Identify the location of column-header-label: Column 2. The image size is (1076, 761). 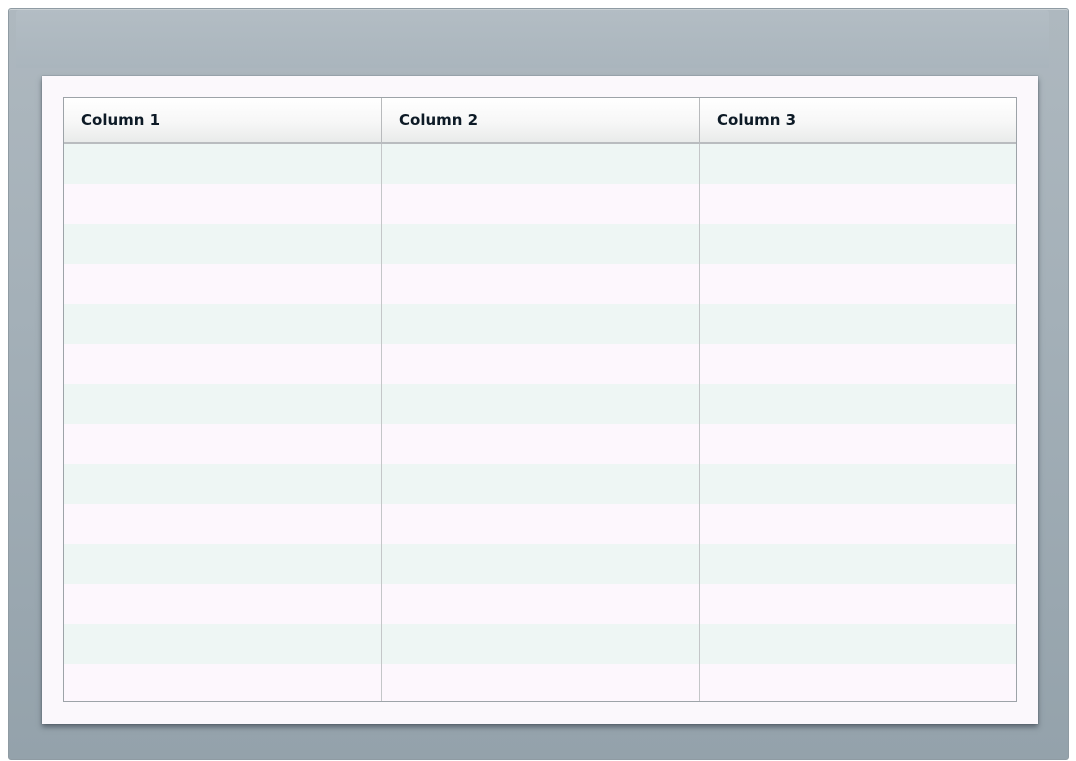
(439, 120).